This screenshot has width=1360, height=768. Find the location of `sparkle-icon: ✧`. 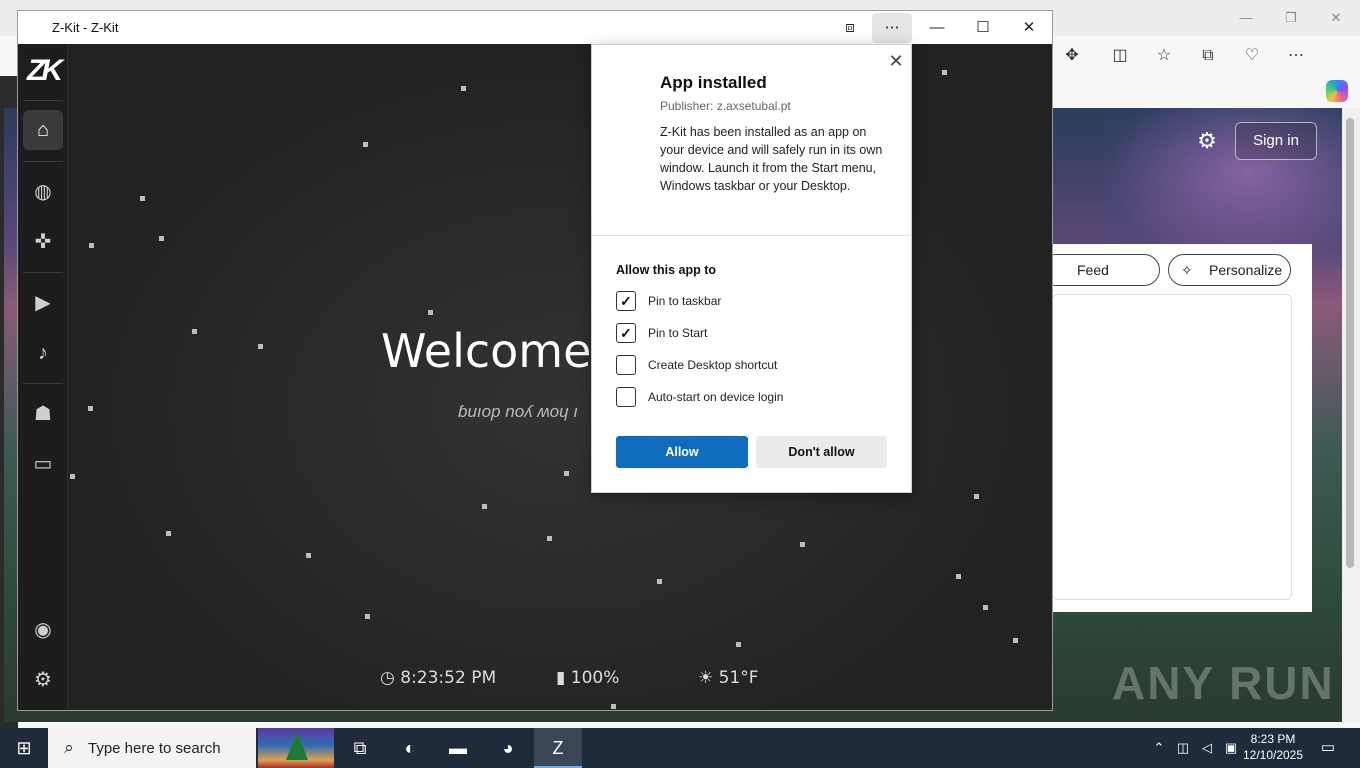

sparkle-icon: ✧ is located at coordinates (1187, 270).